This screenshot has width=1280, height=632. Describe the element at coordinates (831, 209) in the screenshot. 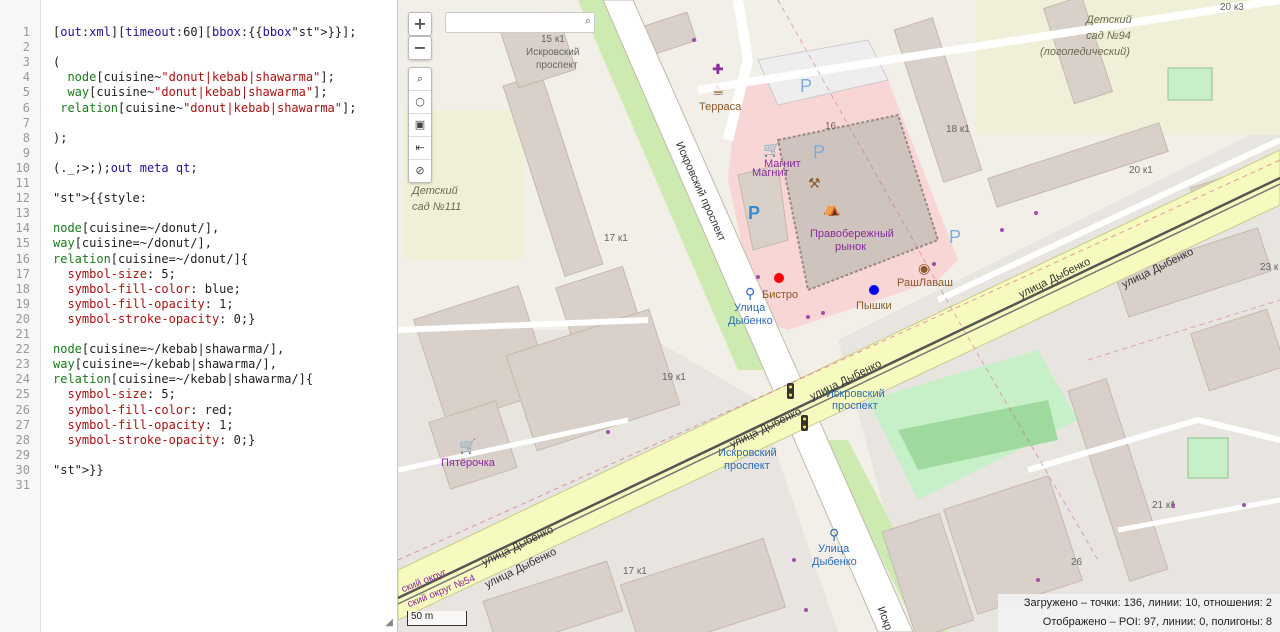

I see `market-icon: ⛺` at that location.